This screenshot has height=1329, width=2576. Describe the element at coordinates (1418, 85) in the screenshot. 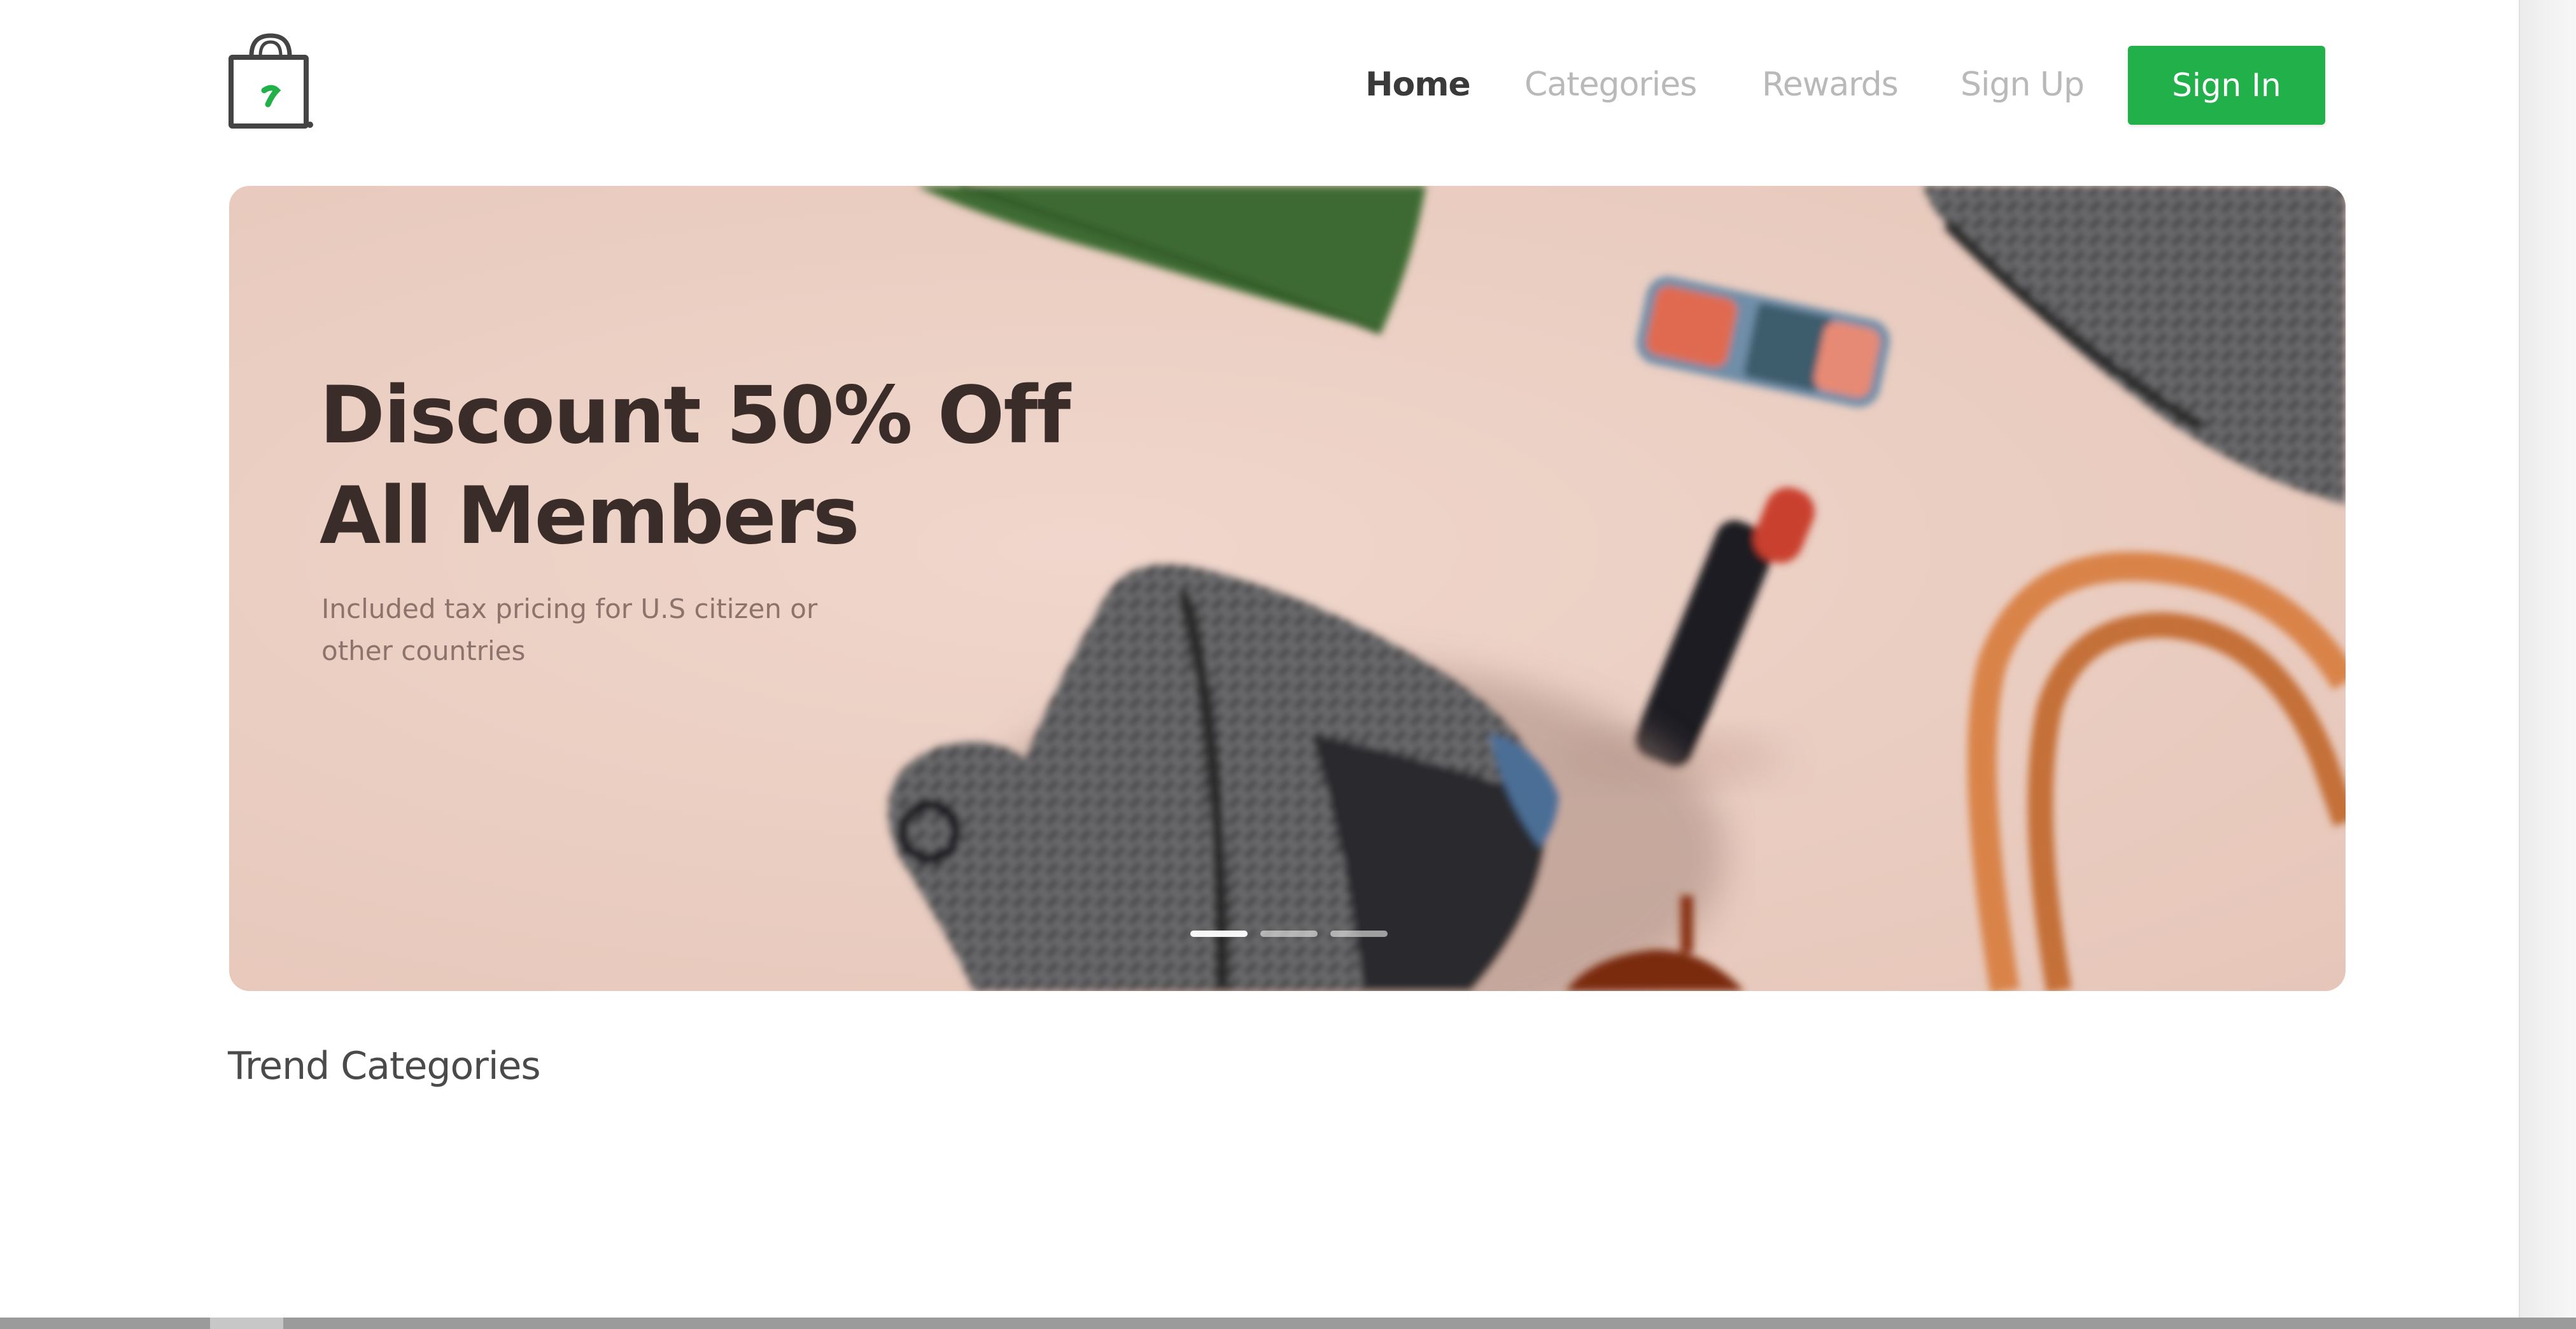

I see `nav-home-link: Home` at that location.